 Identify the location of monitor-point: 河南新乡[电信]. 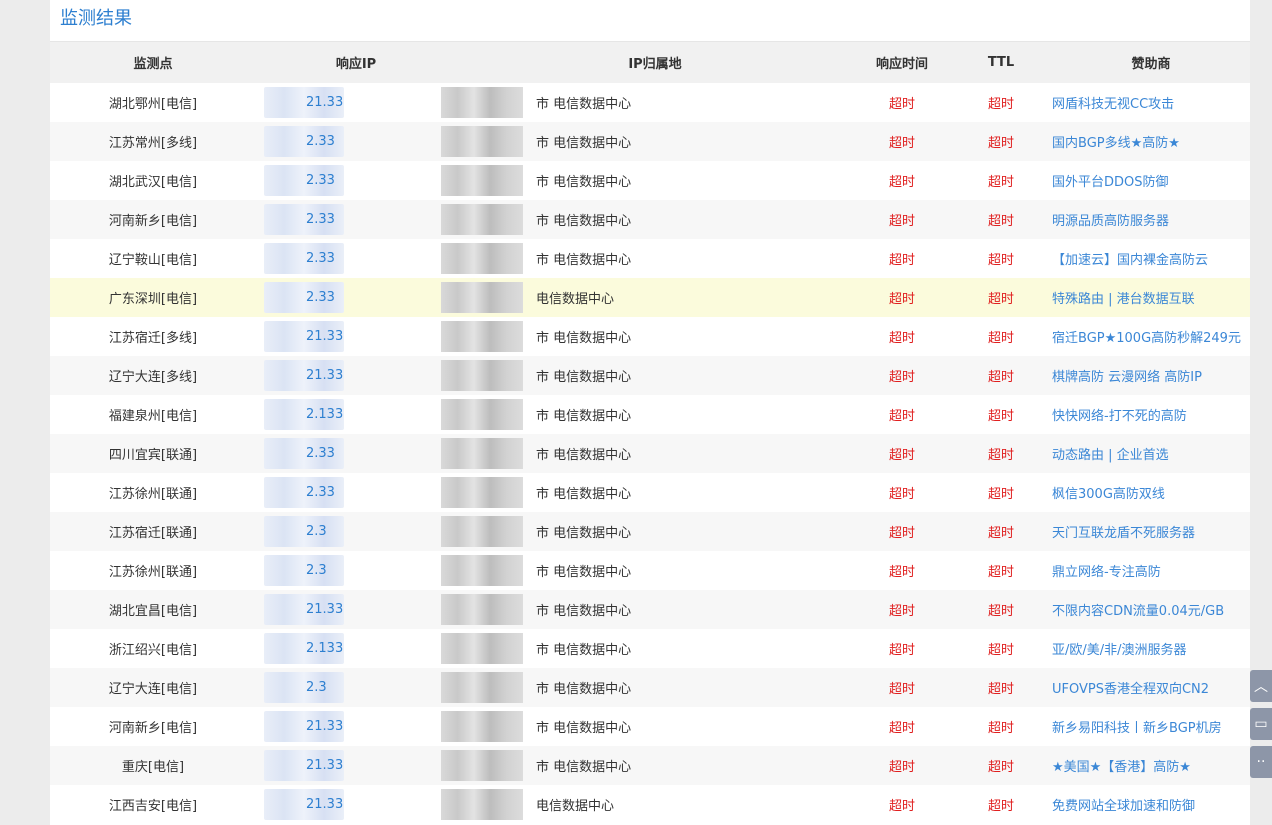
(153, 219).